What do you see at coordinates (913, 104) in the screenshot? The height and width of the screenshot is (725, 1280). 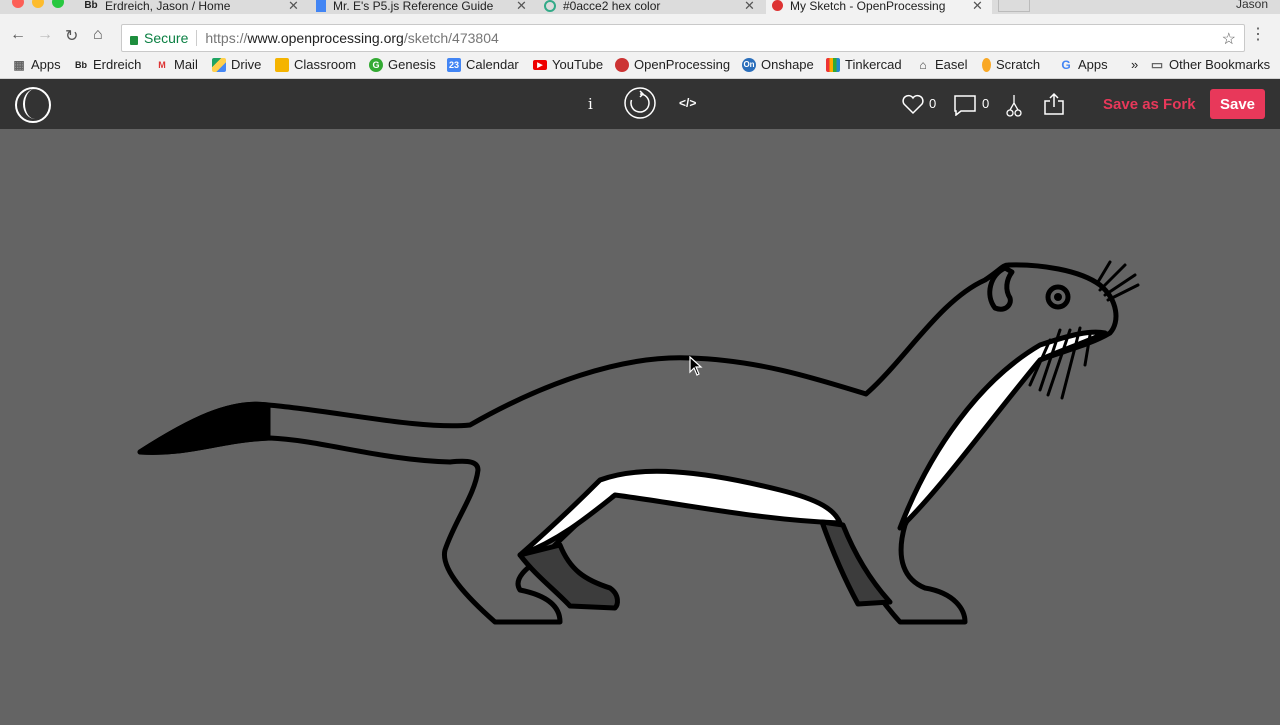 I see `heart-icon` at bounding box center [913, 104].